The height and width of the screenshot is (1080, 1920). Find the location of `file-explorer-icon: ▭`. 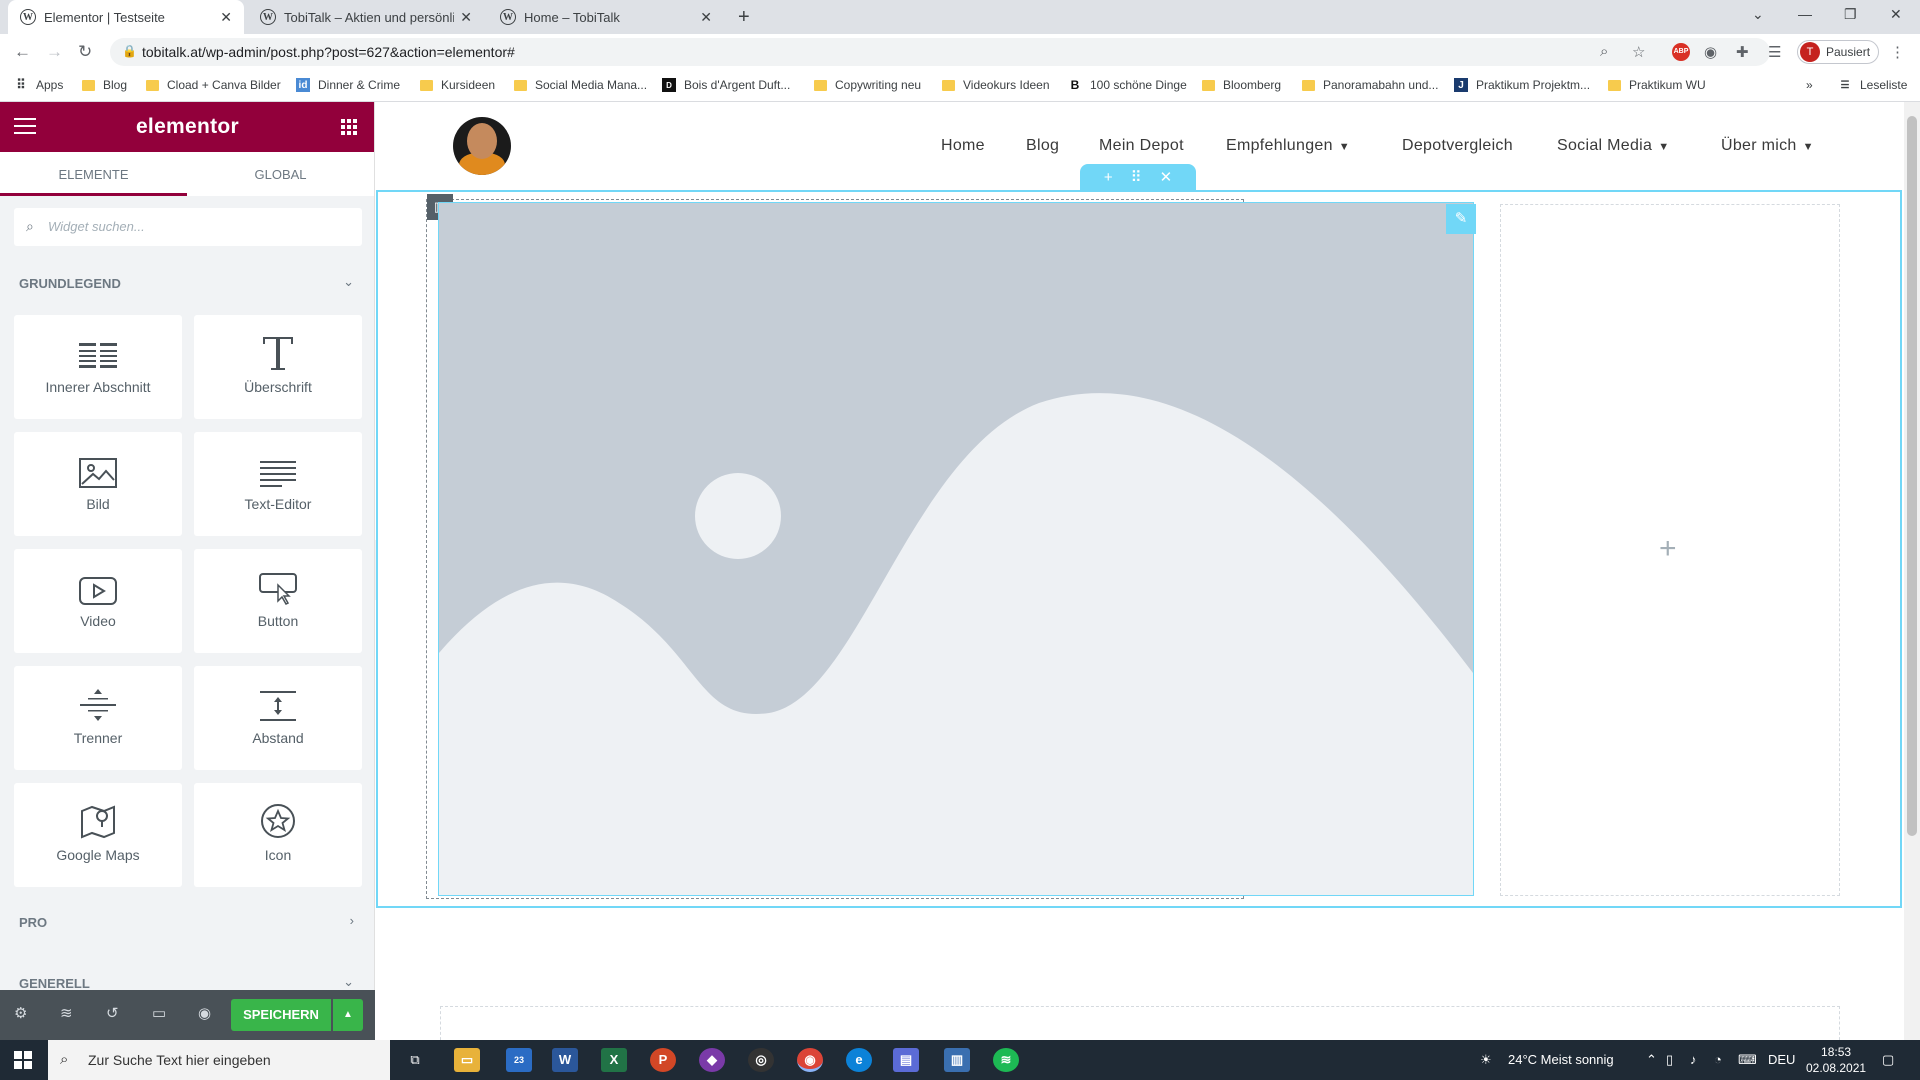

file-explorer-icon: ▭ is located at coordinates (467, 1060).